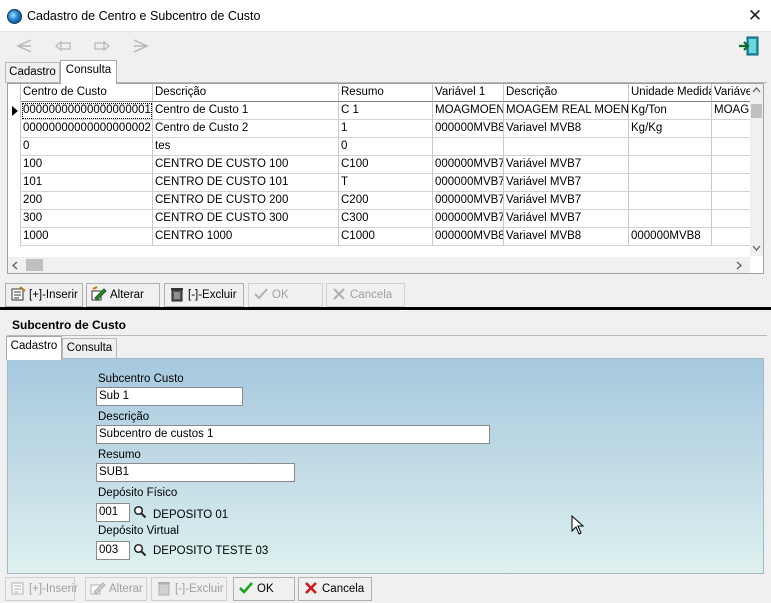  I want to click on descricao-input: Subcentro de custos 1, so click(293, 434).